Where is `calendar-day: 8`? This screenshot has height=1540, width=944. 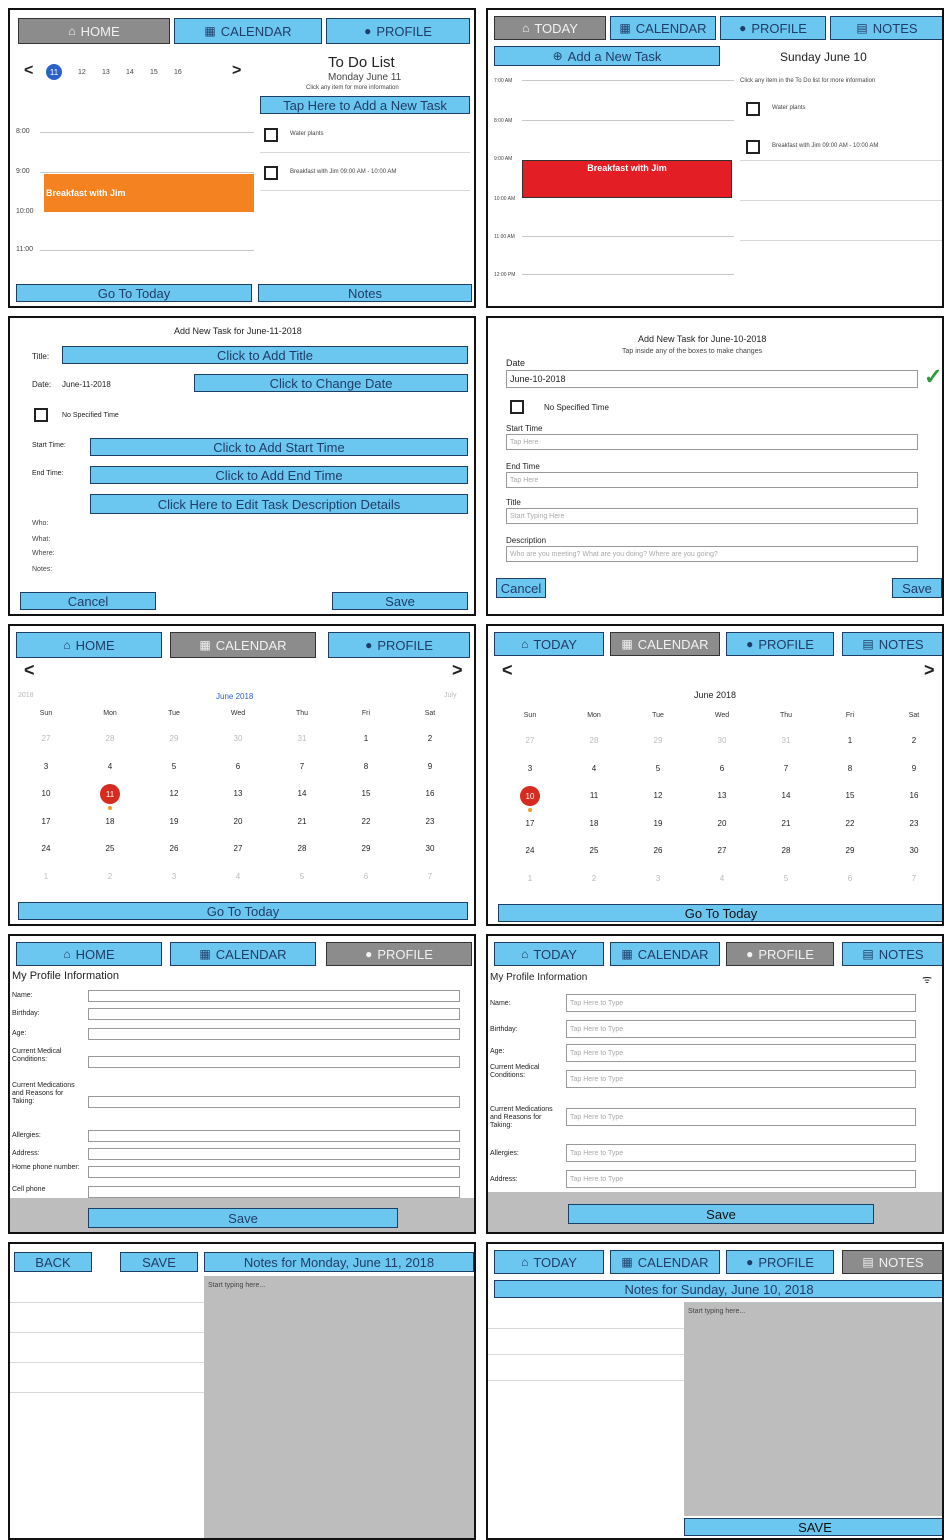 calendar-day: 8 is located at coordinates (366, 766).